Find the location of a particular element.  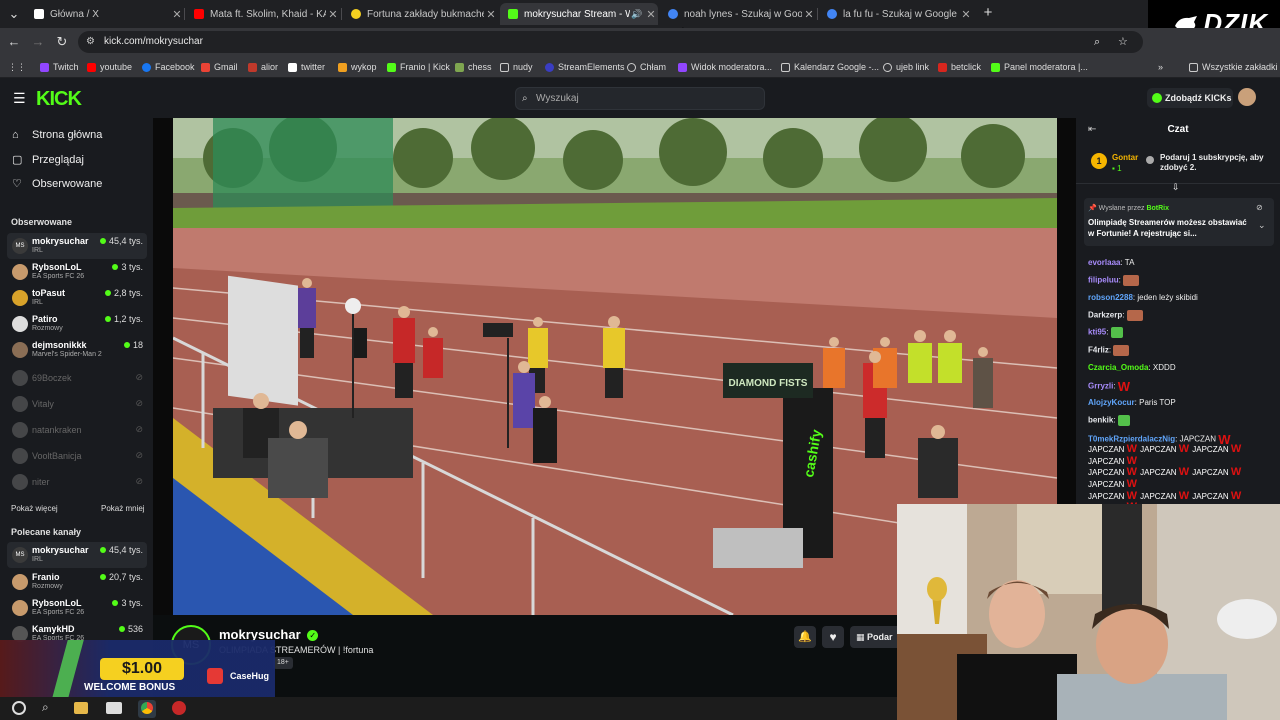

speaker-icon: 🔊 is located at coordinates (637, 14).